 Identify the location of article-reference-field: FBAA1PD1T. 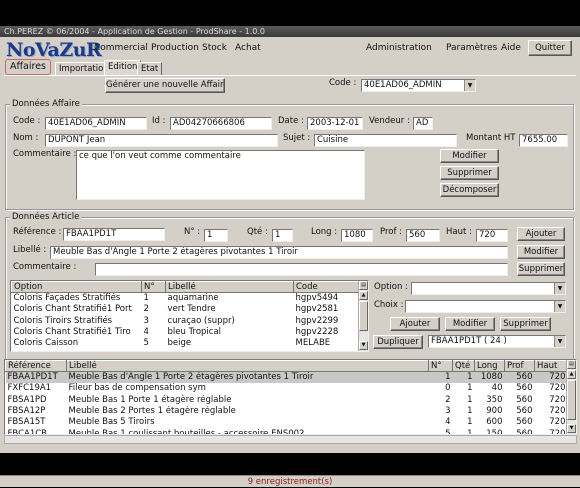
(114, 234).